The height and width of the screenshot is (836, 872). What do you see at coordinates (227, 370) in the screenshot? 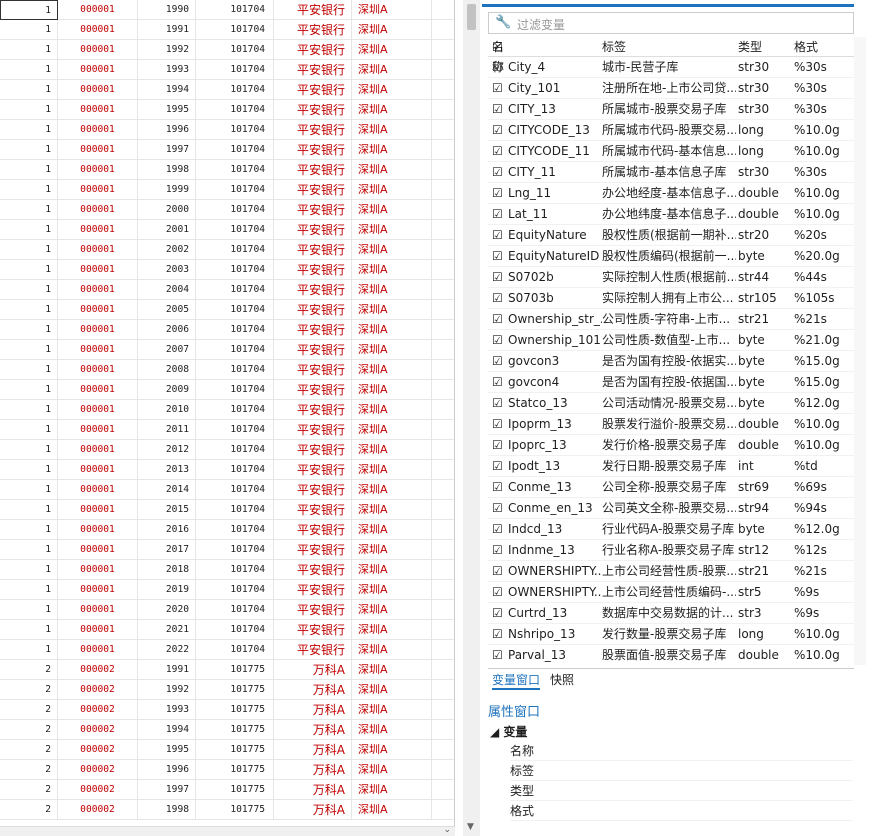
I see `table-row: 1 000001 2008 101704 平安银行 深圳A` at bounding box center [227, 370].